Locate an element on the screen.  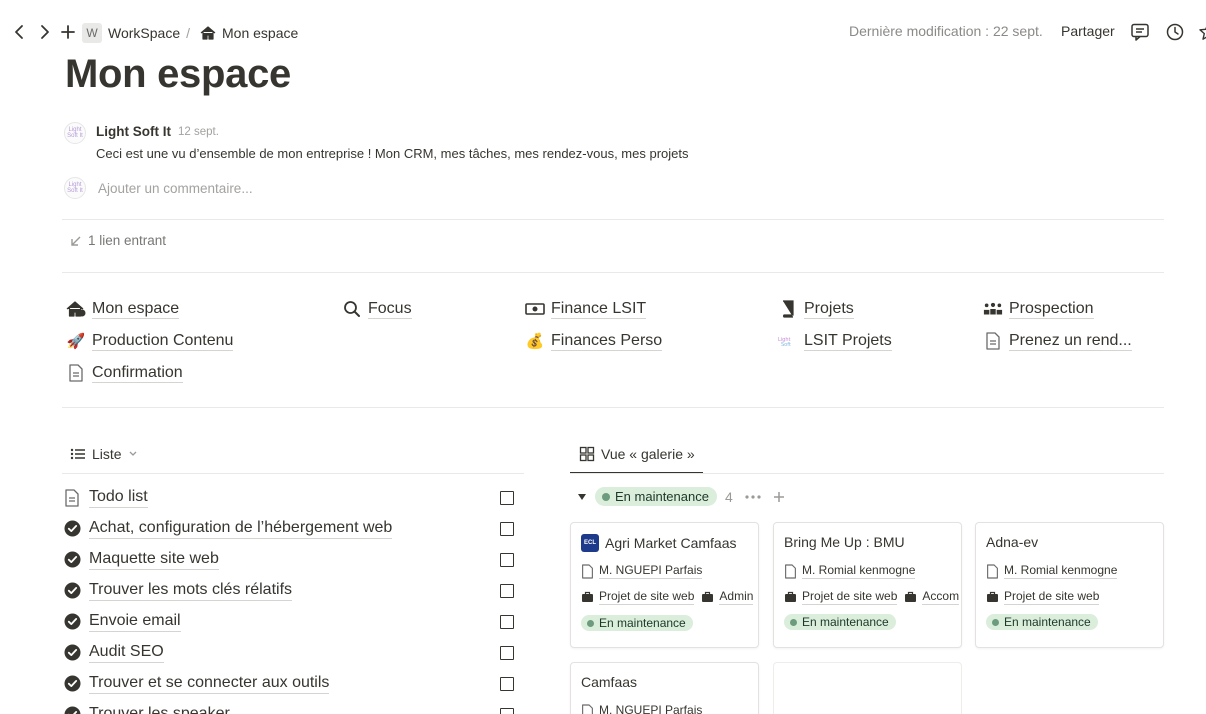
list-item-label: Trouver et se connecter aux outils is located at coordinates (209, 683).